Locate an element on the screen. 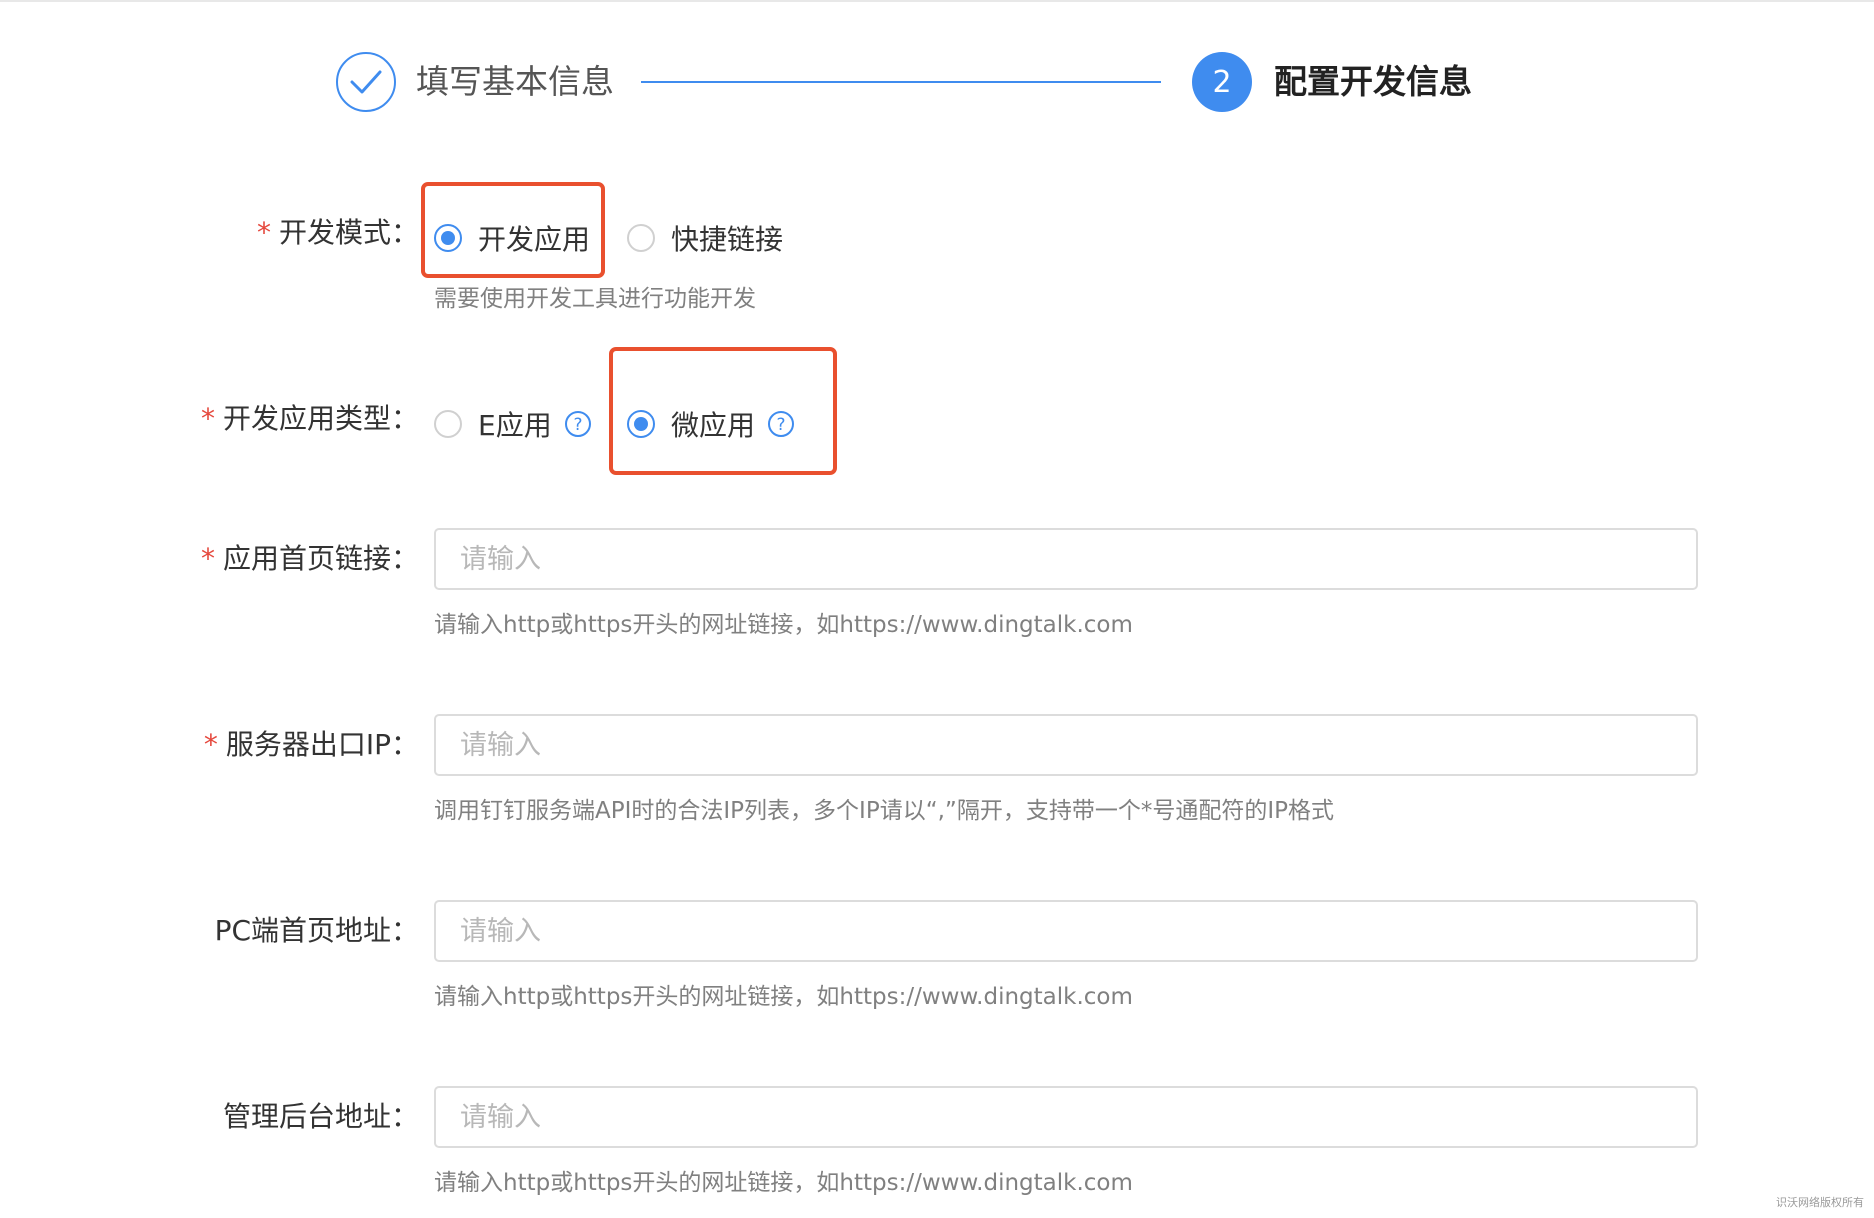 This screenshot has height=1218, width=1874. server-ip-label-text: 服务器出口IP： is located at coordinates (322, 744).